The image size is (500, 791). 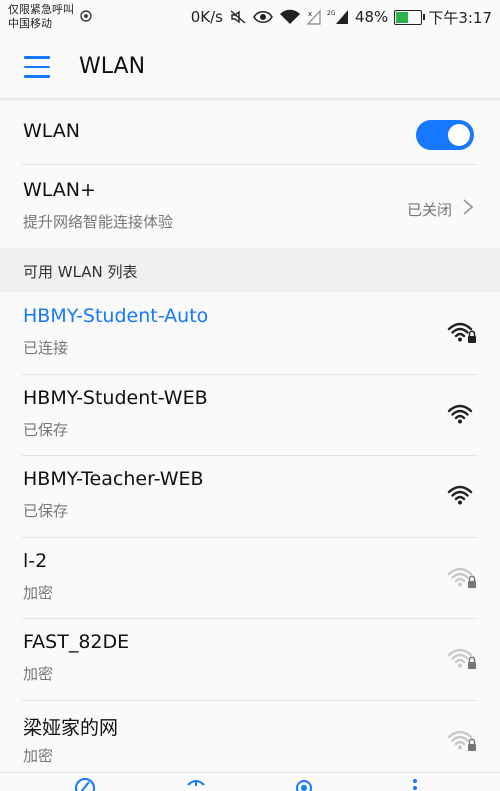 What do you see at coordinates (331, 13) in the screenshot?
I see `network-type-label: 2G` at bounding box center [331, 13].